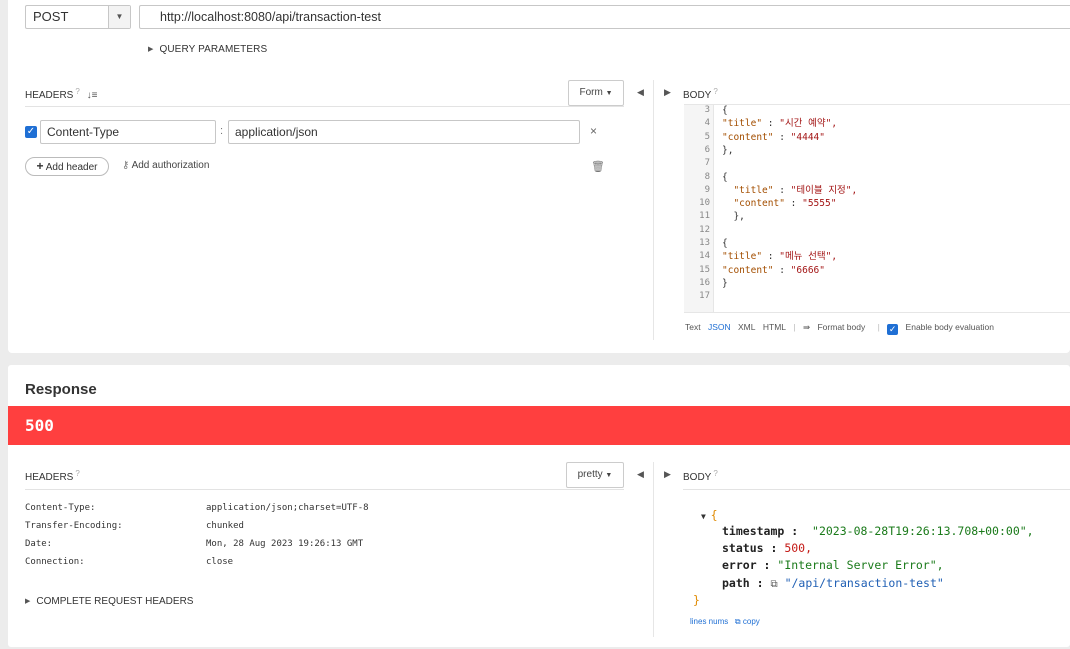  What do you see at coordinates (808, 124) in the screenshot?
I see `json-value: "시간 예약",` at bounding box center [808, 124].